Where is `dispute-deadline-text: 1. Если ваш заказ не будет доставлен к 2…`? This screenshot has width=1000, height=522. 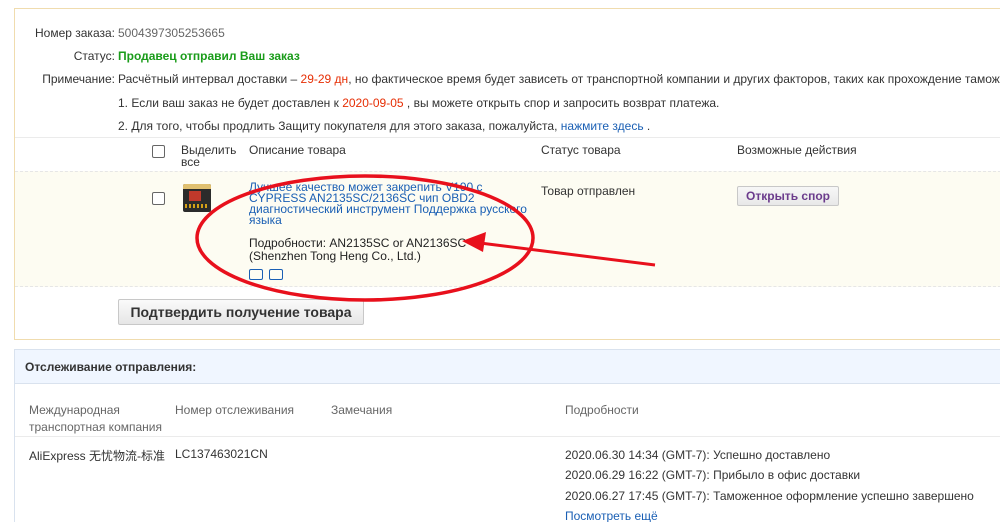 dispute-deadline-text: 1. Если ваш заказ не будет доставлен к 2… is located at coordinates (418, 103).